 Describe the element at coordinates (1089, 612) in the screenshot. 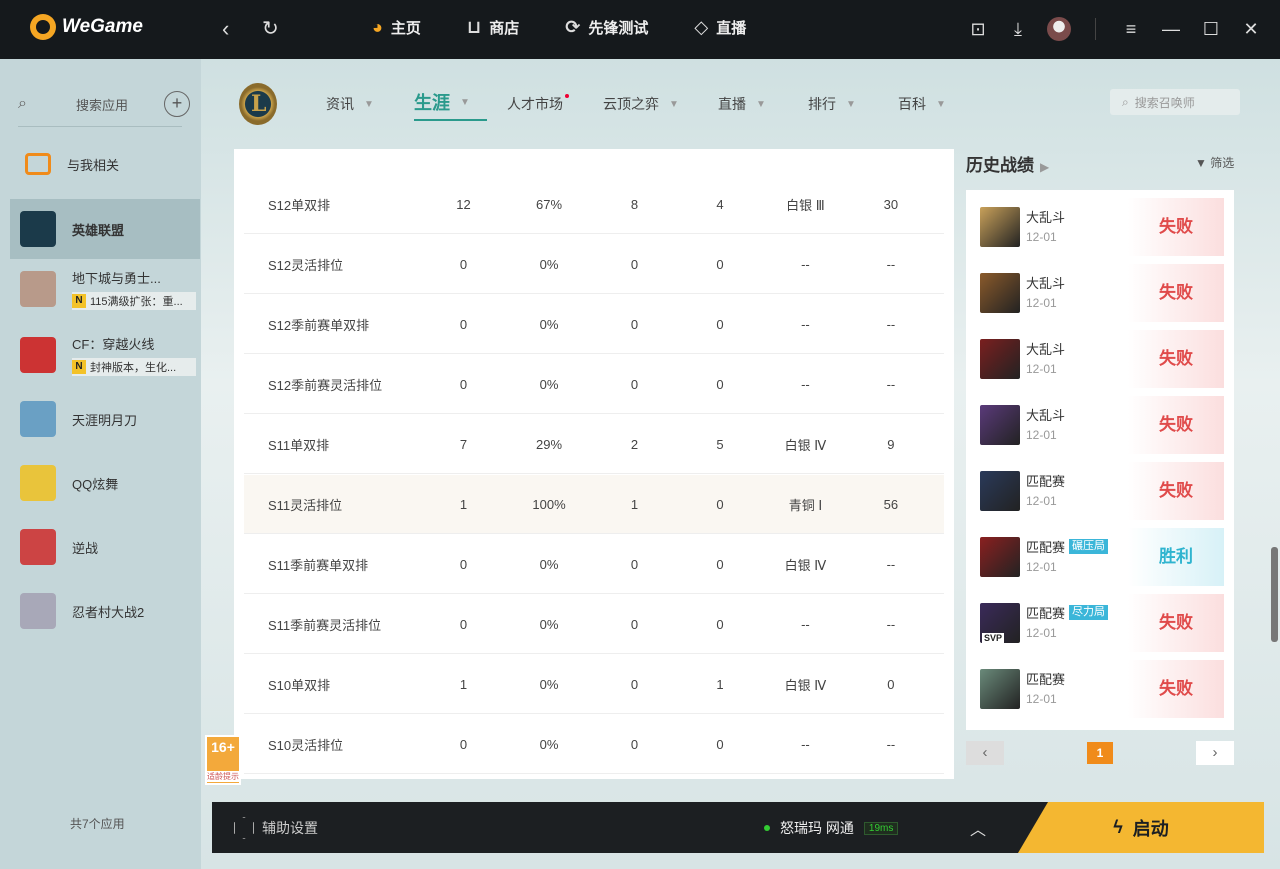

I see `match-tag: 尽力局` at that location.